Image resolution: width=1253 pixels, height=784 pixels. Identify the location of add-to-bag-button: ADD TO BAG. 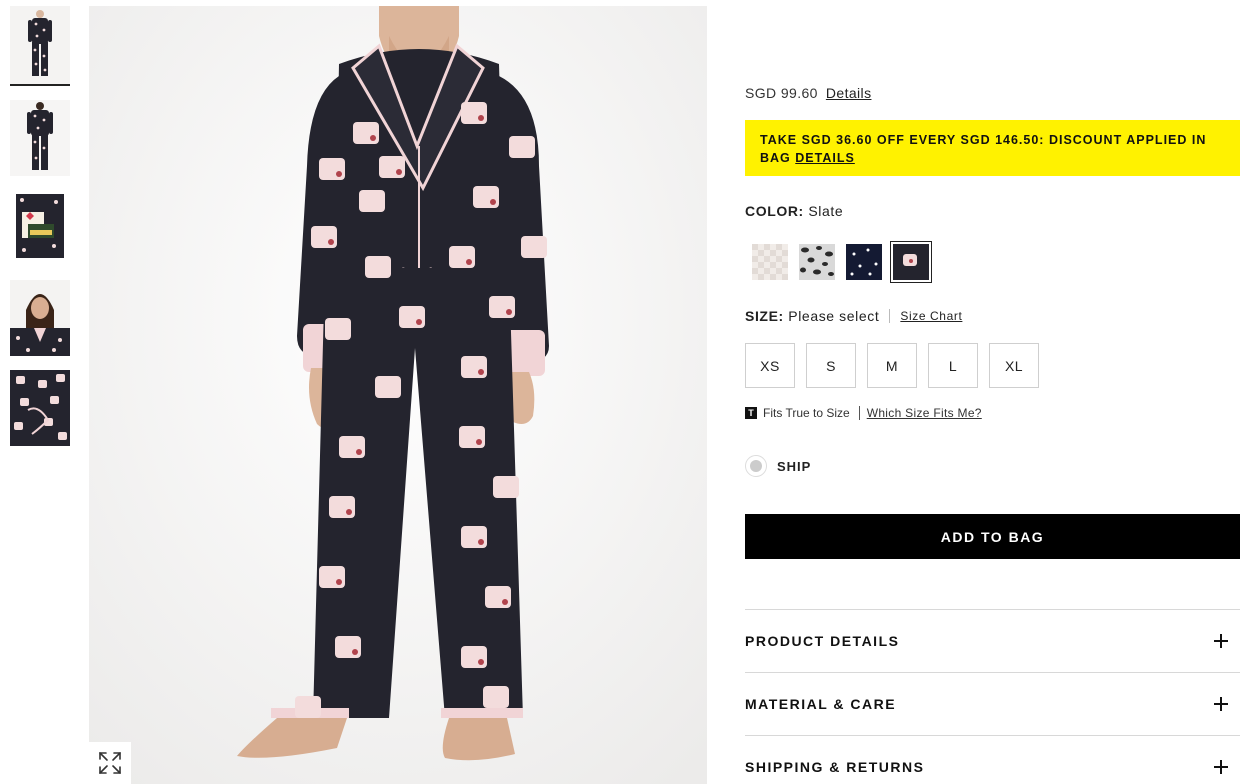
(992, 536).